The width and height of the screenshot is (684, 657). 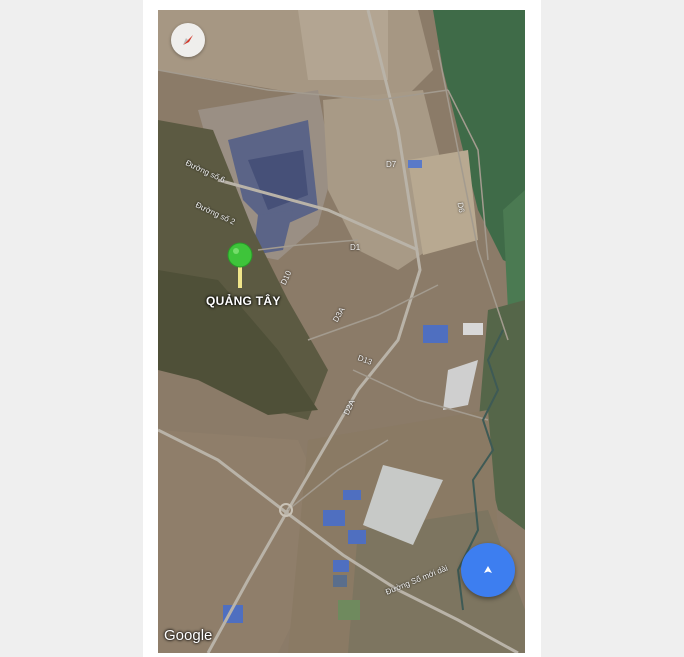 I want to click on place-label: QUẢNG TÂY, so click(x=243, y=301).